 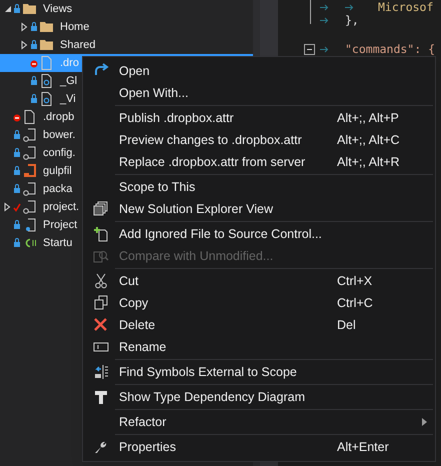 I want to click on item-label: .dropb, so click(x=58, y=117).